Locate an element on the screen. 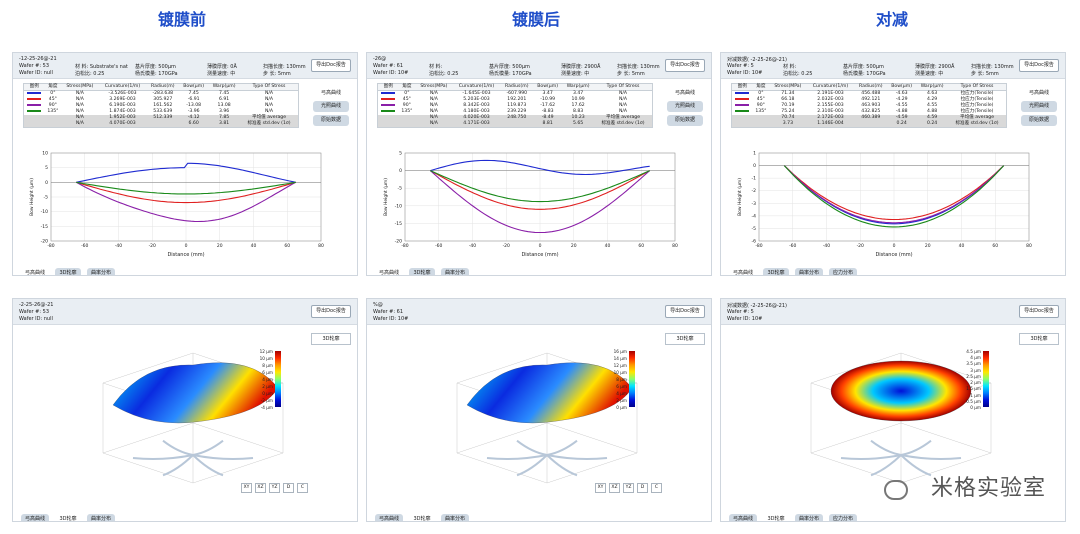  header-title: -12-25-26@-21 is located at coordinates (38, 59).